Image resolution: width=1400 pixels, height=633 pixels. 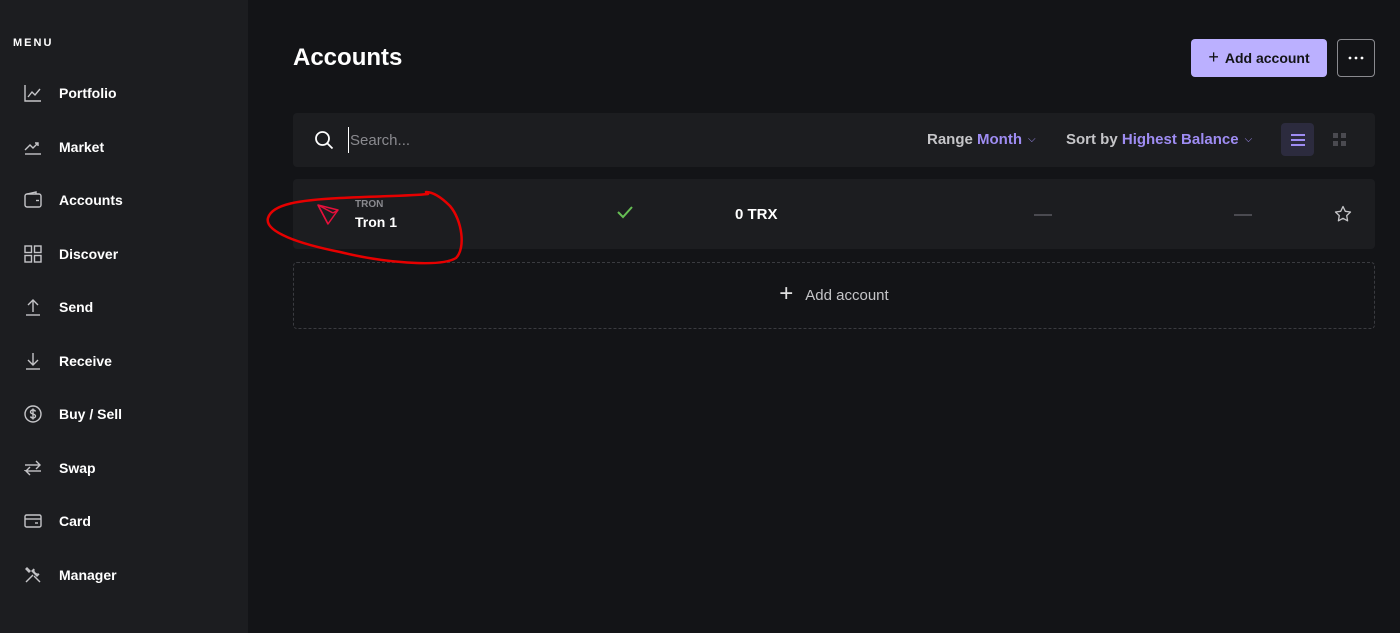 I want to click on sidebar-item-manager: Manager, so click(x=124, y=575).